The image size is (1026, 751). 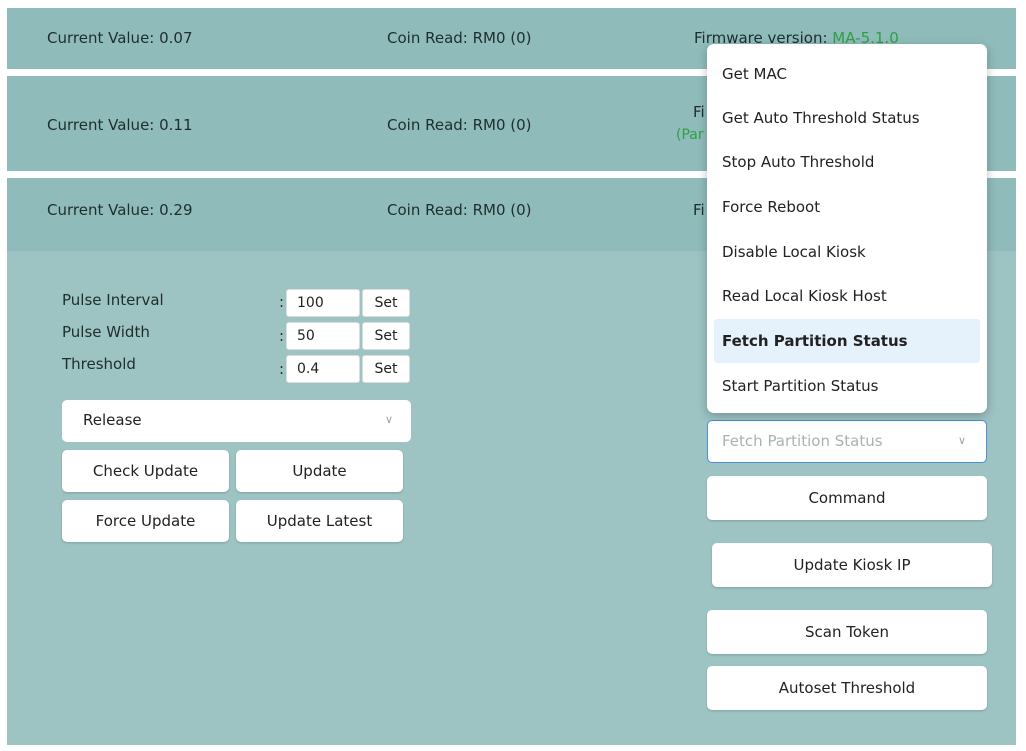 What do you see at coordinates (847, 207) in the screenshot?
I see `menu-item-force-reboot: Force Reboot` at bounding box center [847, 207].